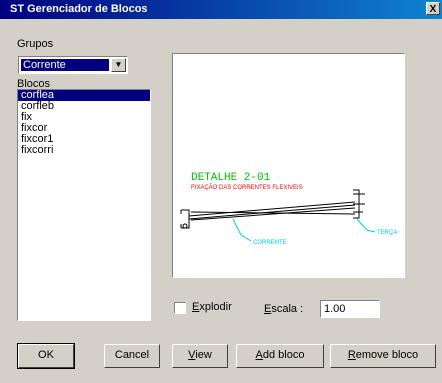 The width and height of the screenshot is (442, 383). Describe the element at coordinates (79, 9) in the screenshot. I see `window-title: ST Gerenciador de Blocos` at that location.